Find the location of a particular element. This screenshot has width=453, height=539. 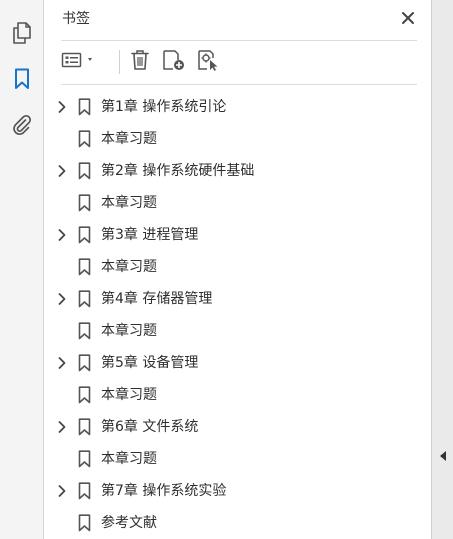

attachments-icon is located at coordinates (22, 125).